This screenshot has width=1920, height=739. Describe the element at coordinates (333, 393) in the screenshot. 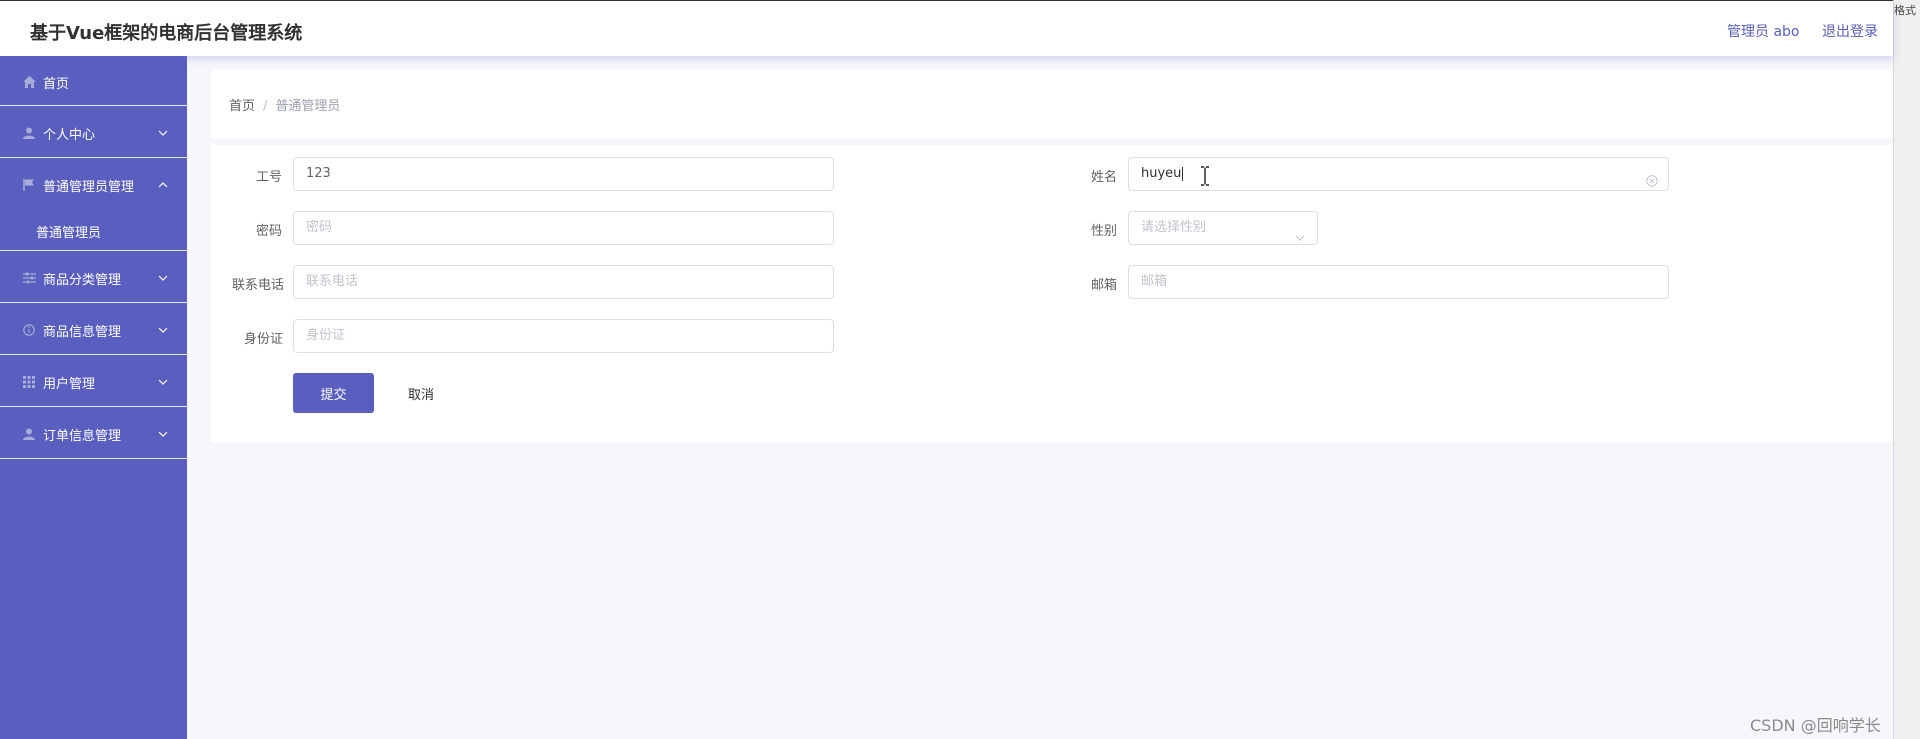

I see `submit-button: 提交` at that location.